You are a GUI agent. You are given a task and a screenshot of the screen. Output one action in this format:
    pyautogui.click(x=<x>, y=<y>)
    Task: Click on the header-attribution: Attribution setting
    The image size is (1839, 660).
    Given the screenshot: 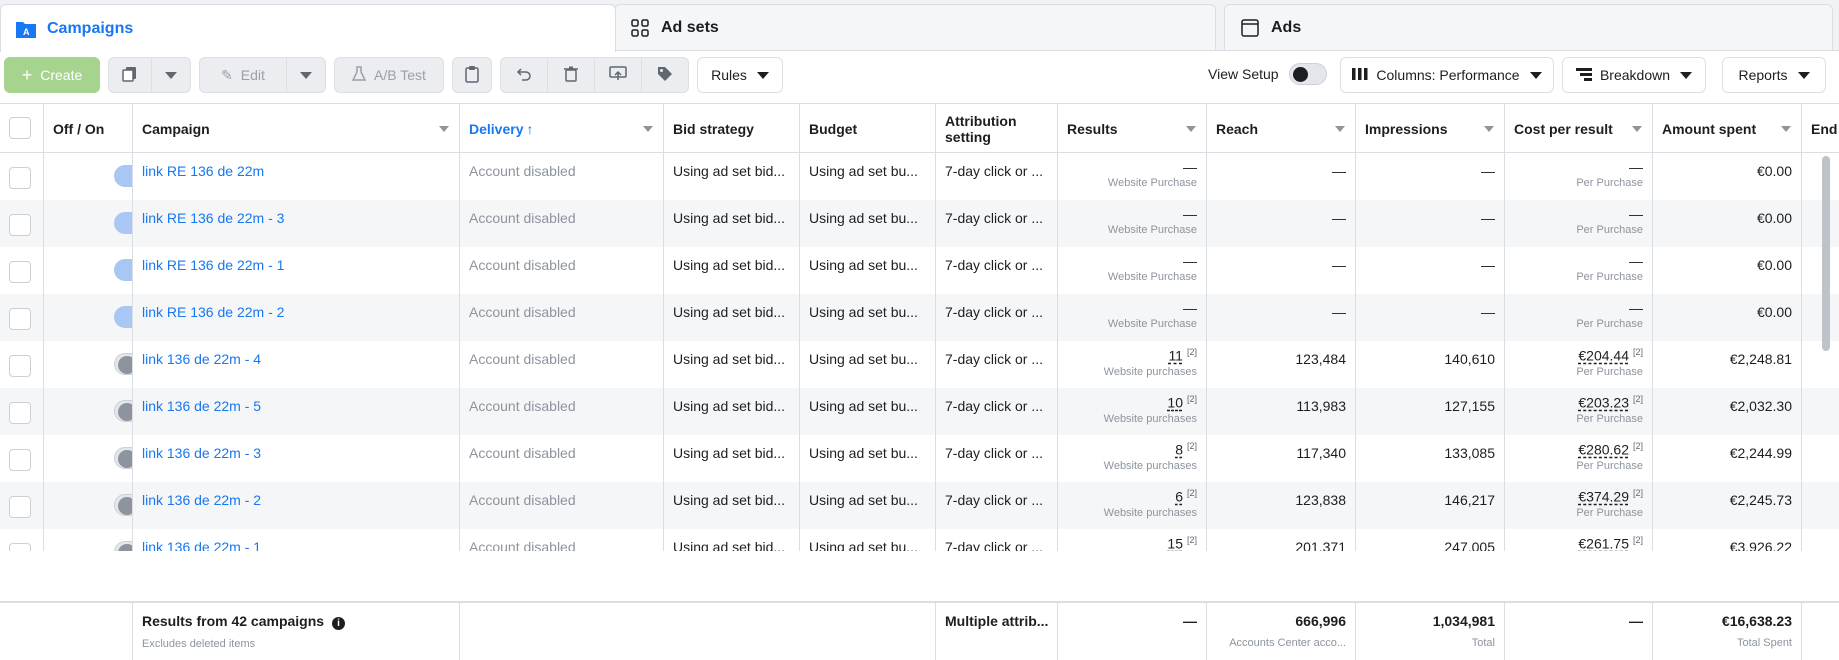 What is the action you would take?
    pyautogui.click(x=997, y=129)
    